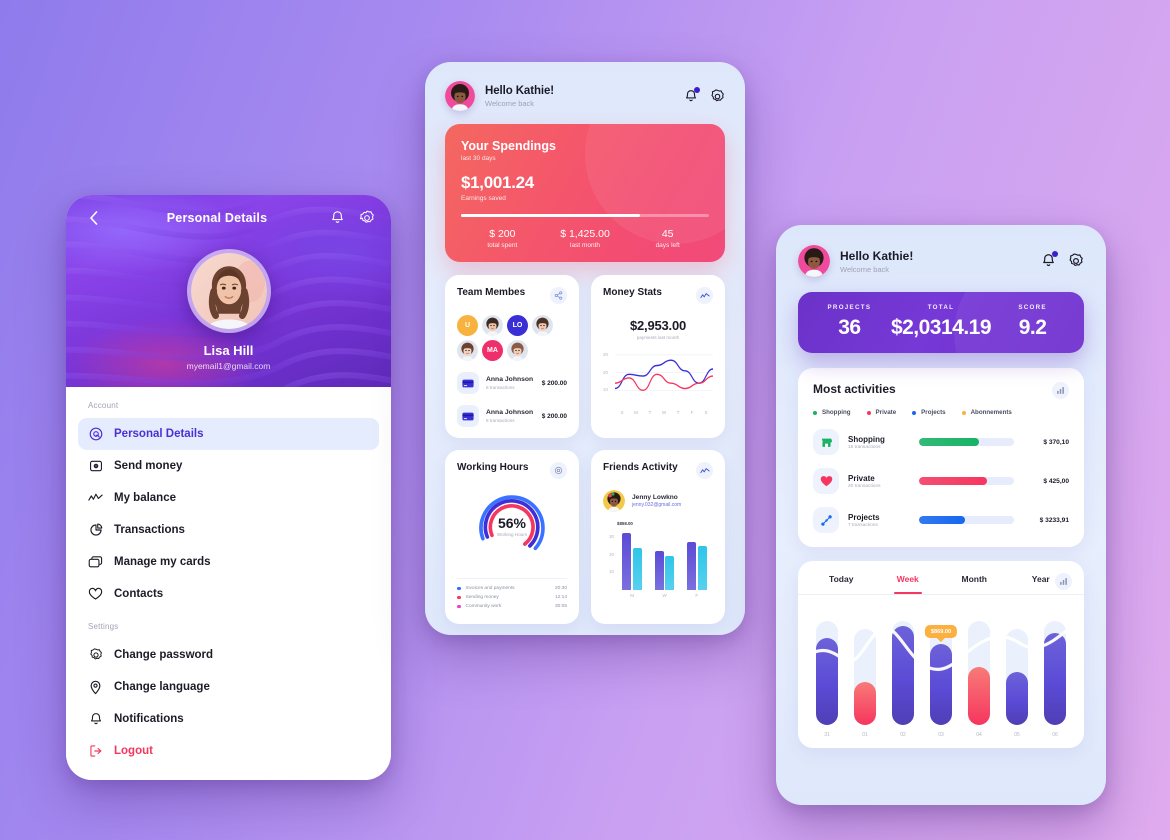 The image size is (1170, 840). Describe the element at coordinates (512, 588) in the screenshot. I see `legend-row: Invoices and payments 20:30` at that location.